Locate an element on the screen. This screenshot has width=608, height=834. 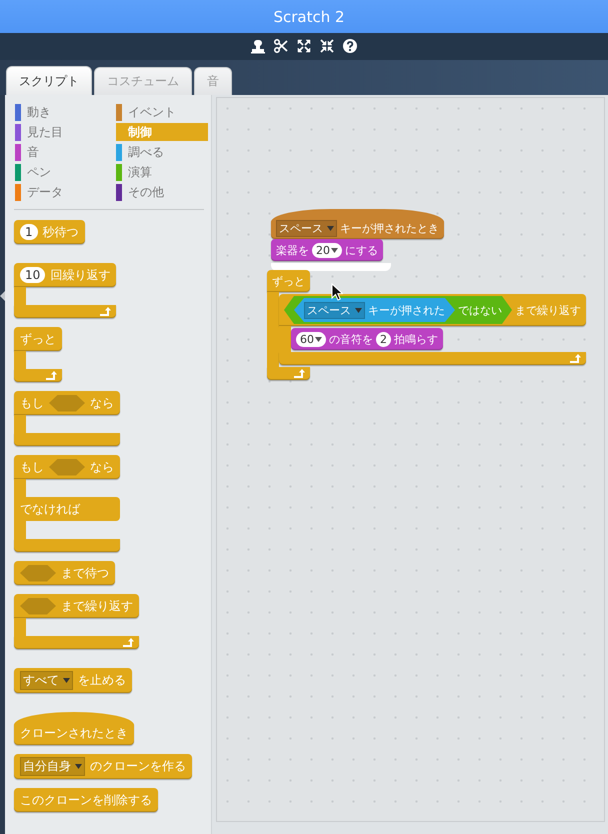
code-block: すべて を止める is located at coordinates (73, 680).